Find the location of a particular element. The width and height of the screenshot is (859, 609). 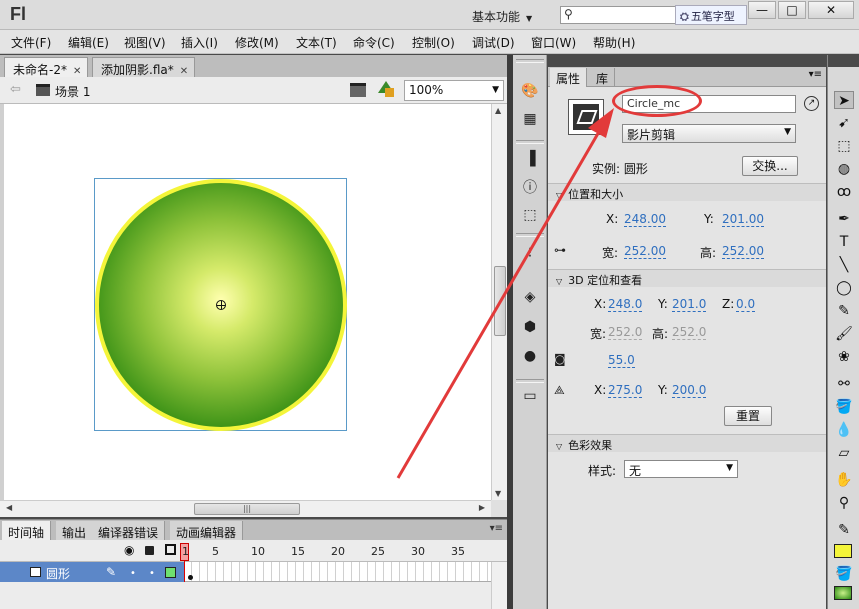

zoom-tool-icon: ⚲ is located at coordinates (844, 503).